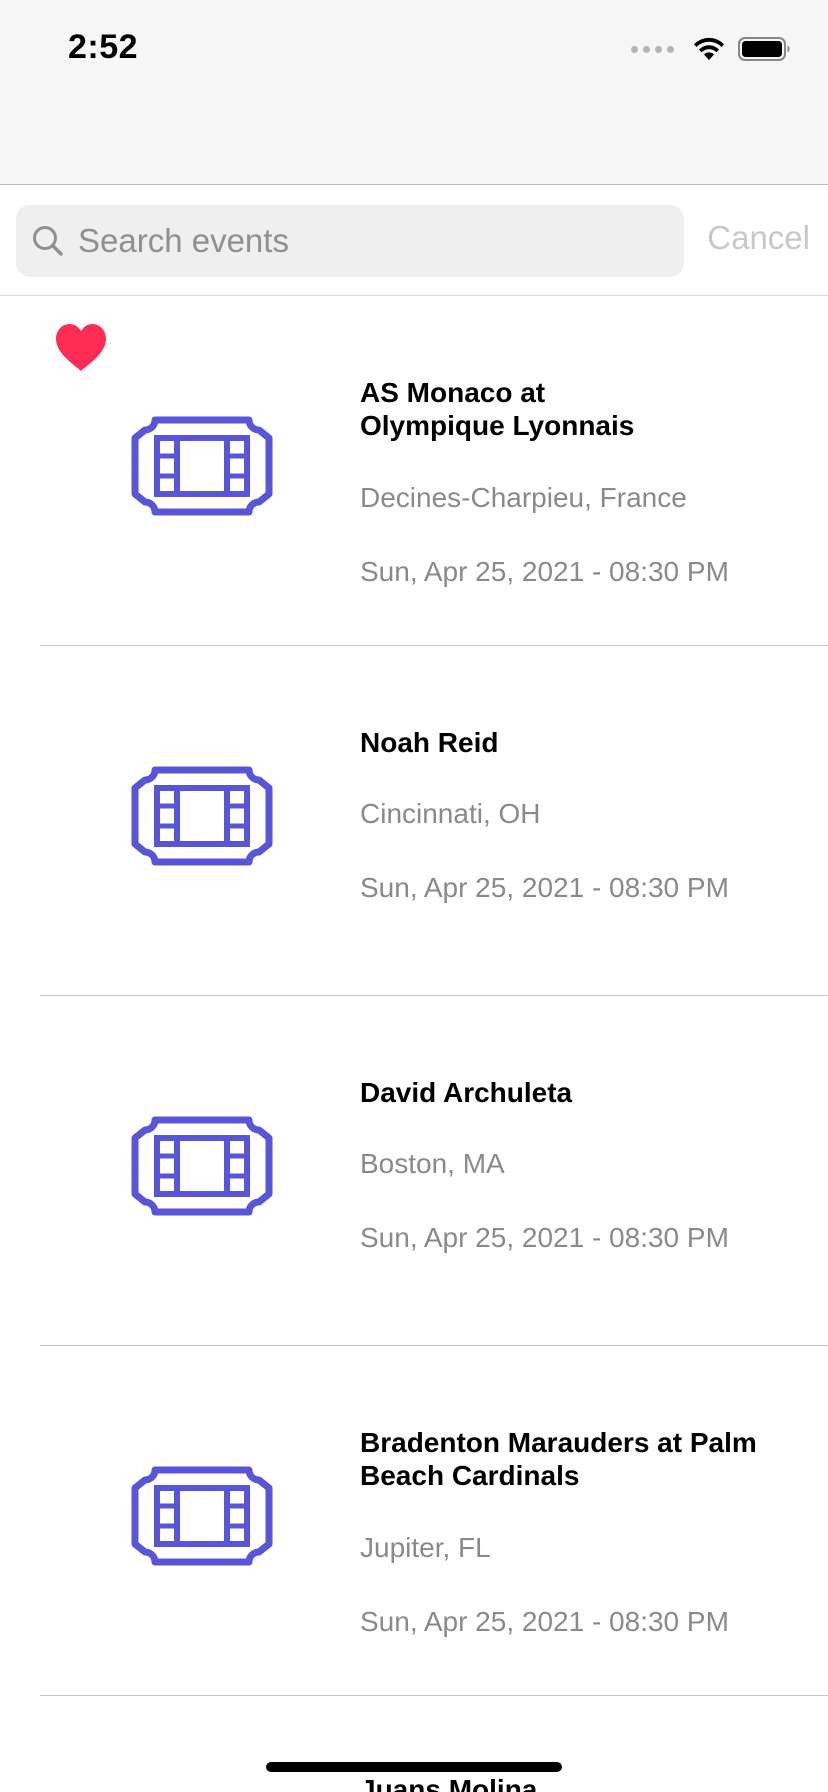 The image size is (828, 1792). I want to click on search-field, so click(350, 241).